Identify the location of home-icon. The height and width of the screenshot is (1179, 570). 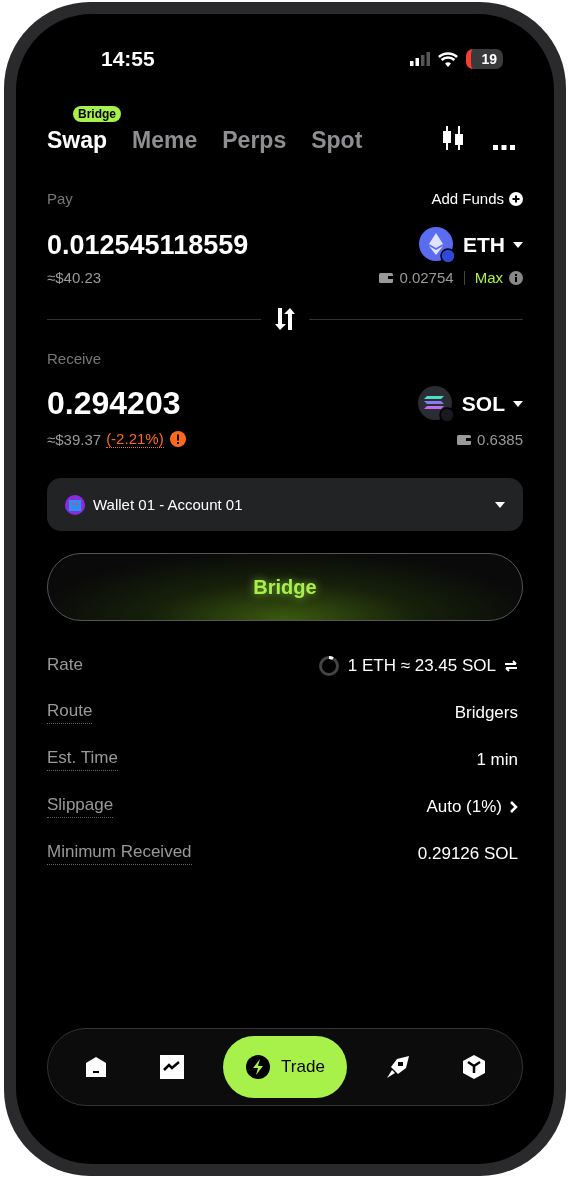
(96, 1067).